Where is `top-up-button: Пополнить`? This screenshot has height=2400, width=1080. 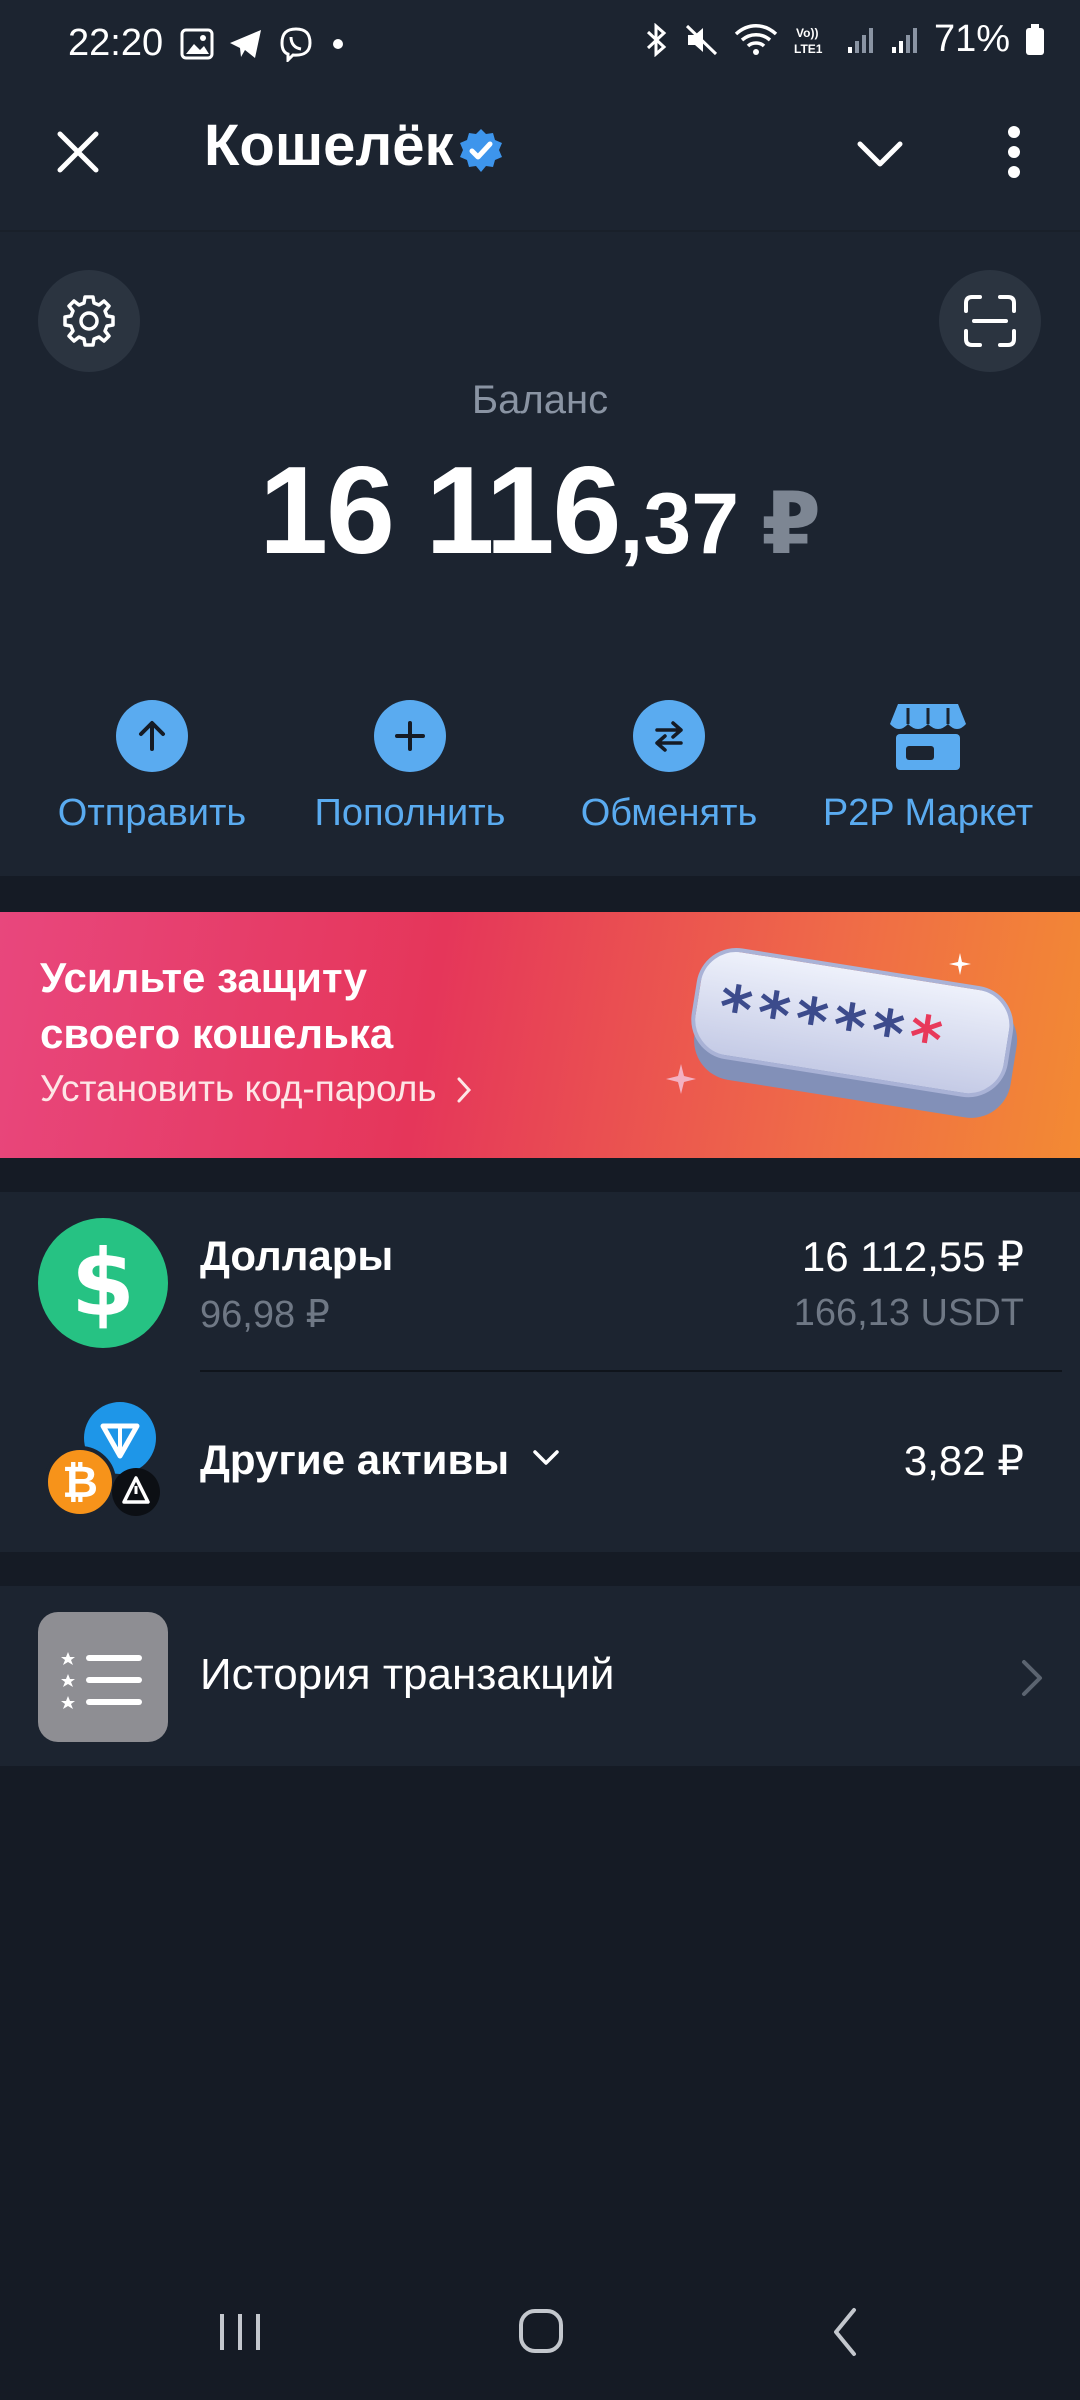 top-up-button: Пополнить is located at coordinates (410, 767).